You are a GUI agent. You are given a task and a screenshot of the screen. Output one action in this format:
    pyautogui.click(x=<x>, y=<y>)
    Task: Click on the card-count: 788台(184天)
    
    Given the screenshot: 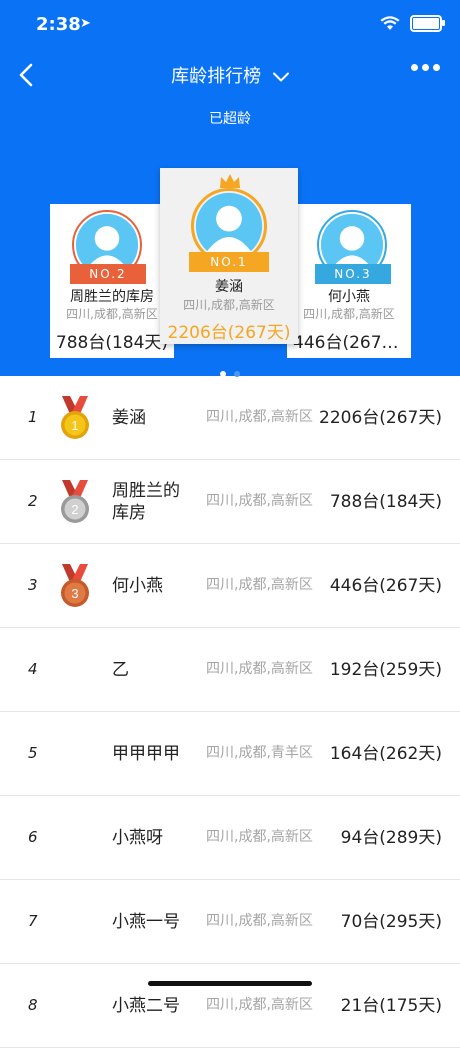 What is the action you would take?
    pyautogui.click(x=112, y=343)
    